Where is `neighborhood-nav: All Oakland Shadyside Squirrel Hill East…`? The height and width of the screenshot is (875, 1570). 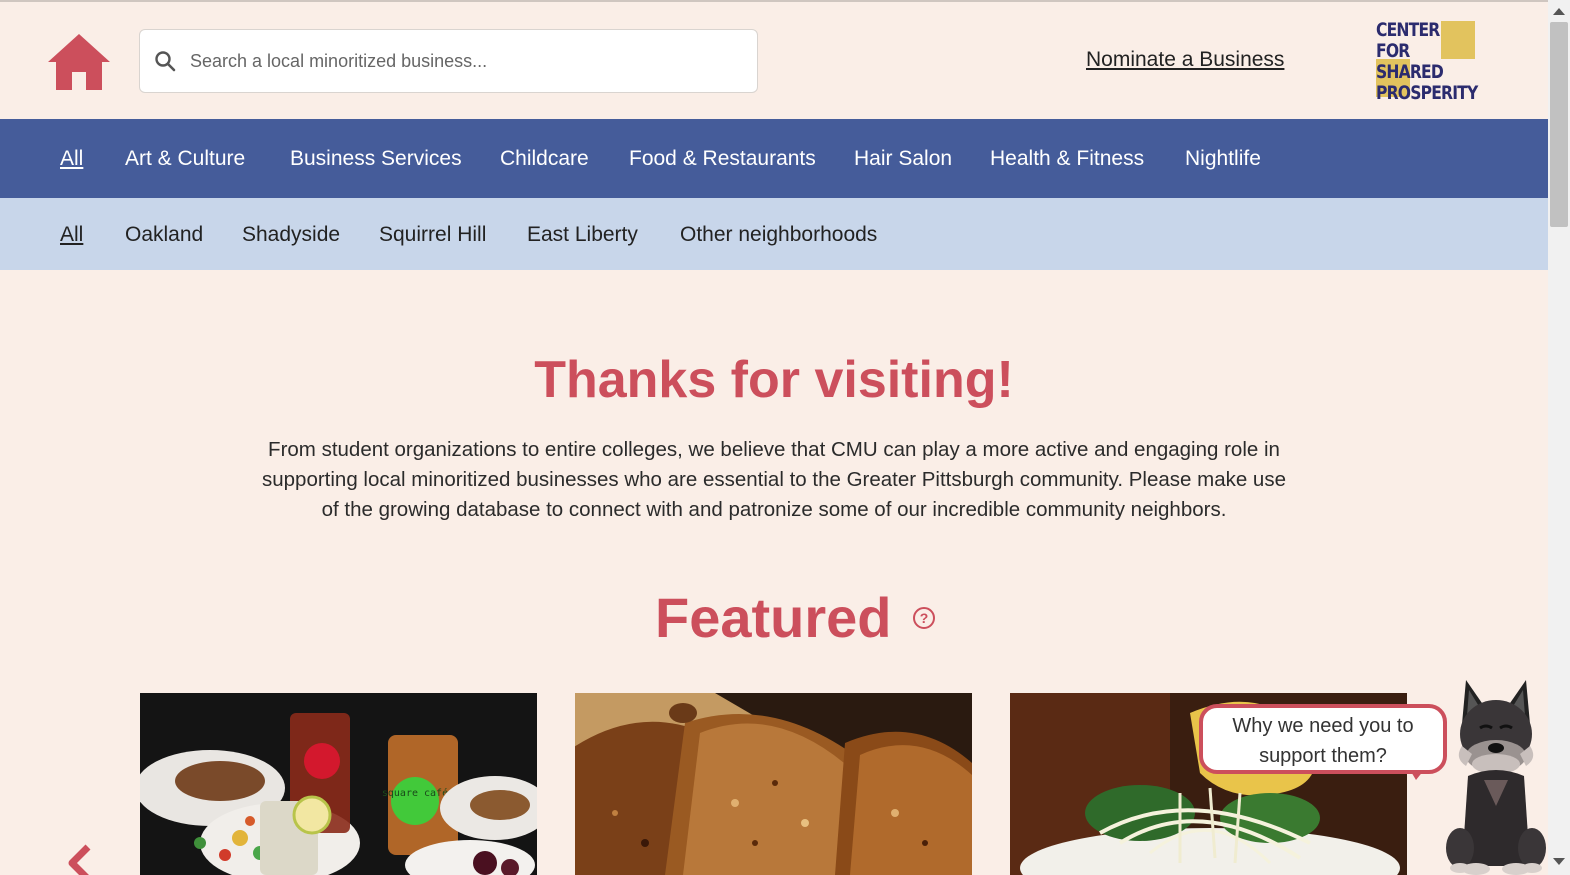
neighborhood-nav: All Oakland Shadyside Squirrel Hill East… is located at coordinates (774, 234).